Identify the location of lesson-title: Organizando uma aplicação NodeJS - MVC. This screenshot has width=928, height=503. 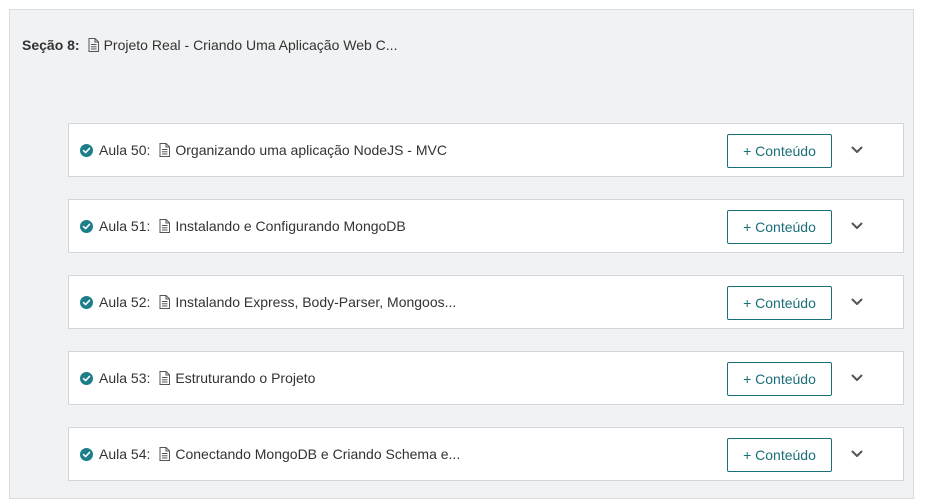
(311, 150).